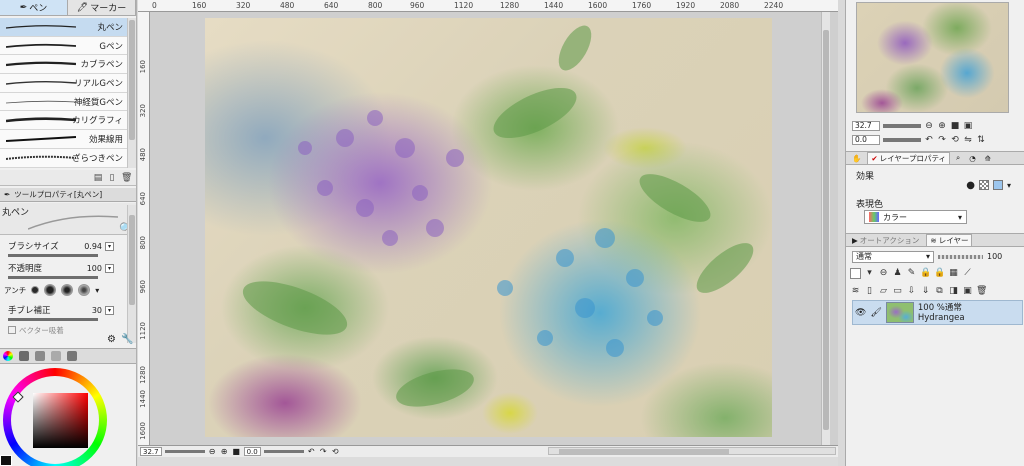 The height and width of the screenshot is (466, 1024). What do you see at coordinates (72, 356) in the screenshot?
I see `history-color-tab-icon` at bounding box center [72, 356].